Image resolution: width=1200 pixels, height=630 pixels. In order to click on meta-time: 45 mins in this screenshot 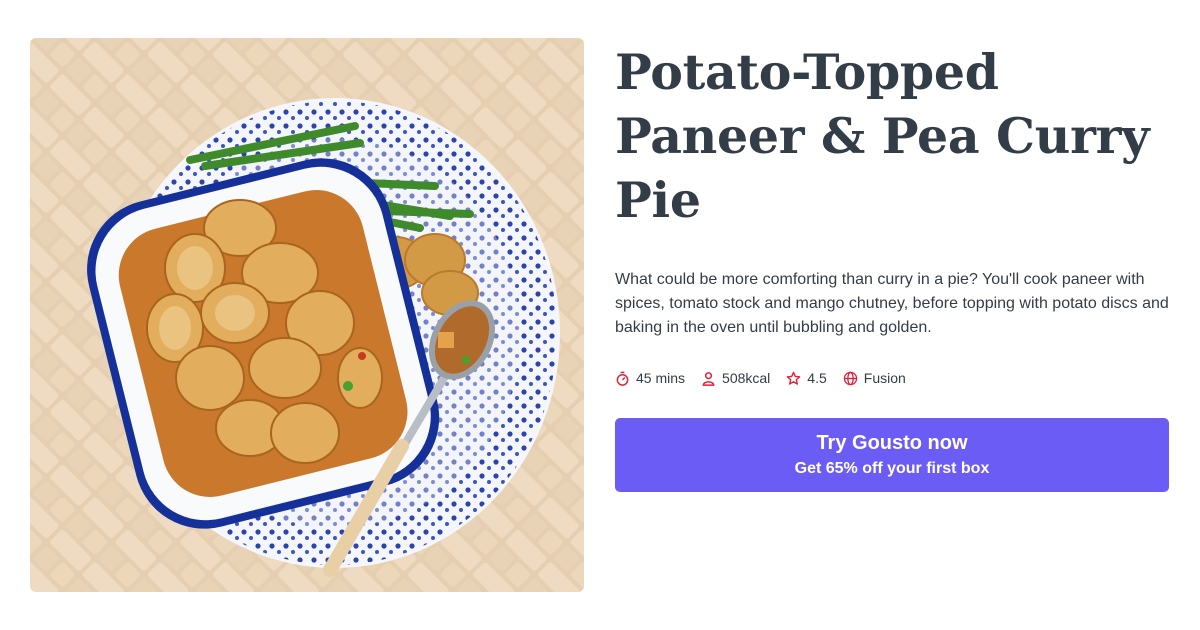, I will do `click(650, 378)`.